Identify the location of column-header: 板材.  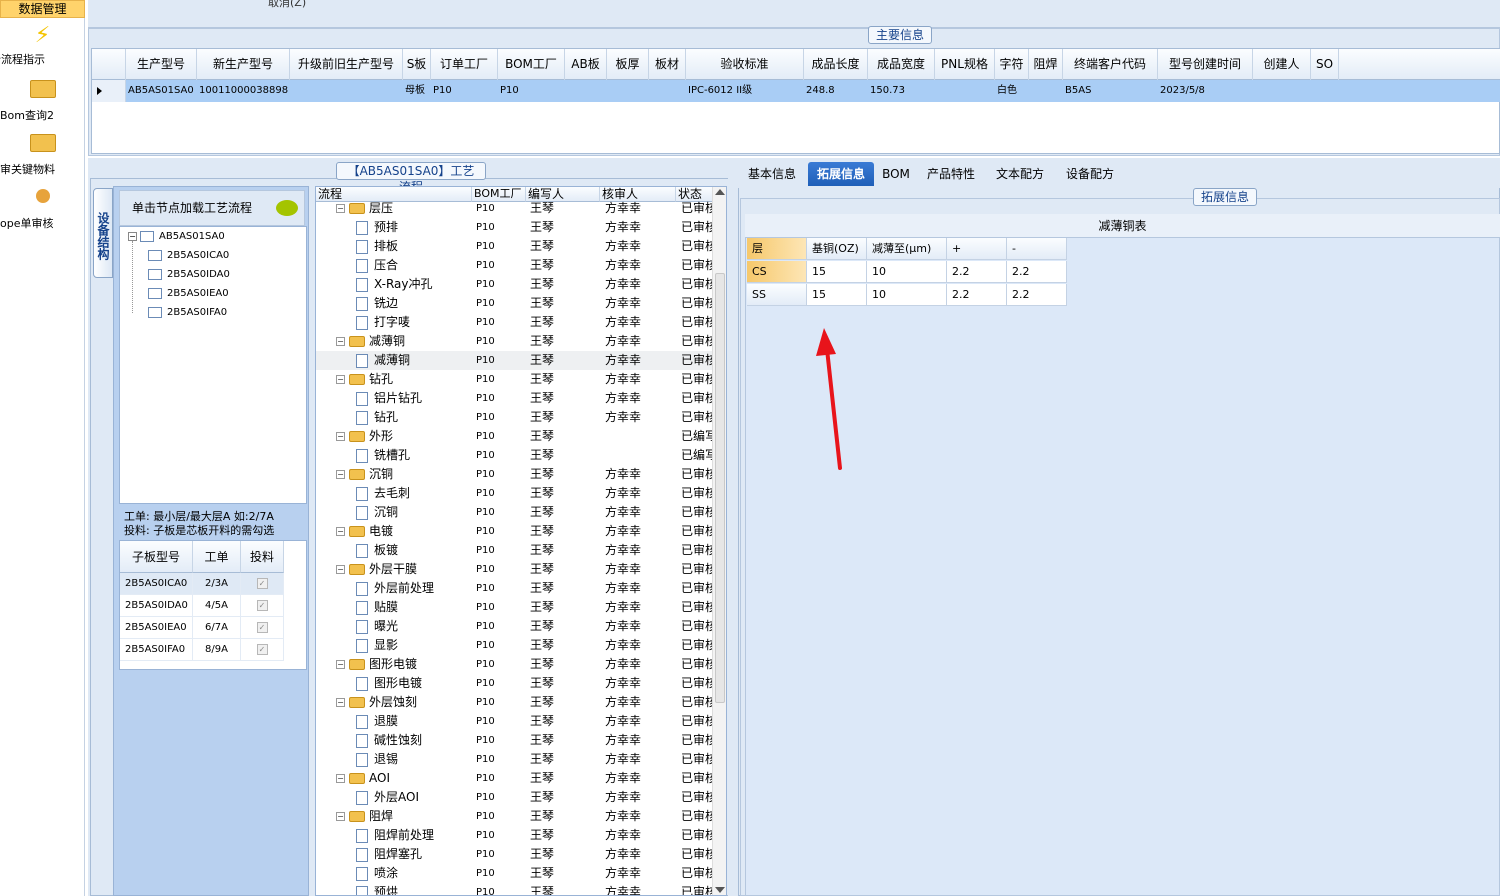
(667, 64).